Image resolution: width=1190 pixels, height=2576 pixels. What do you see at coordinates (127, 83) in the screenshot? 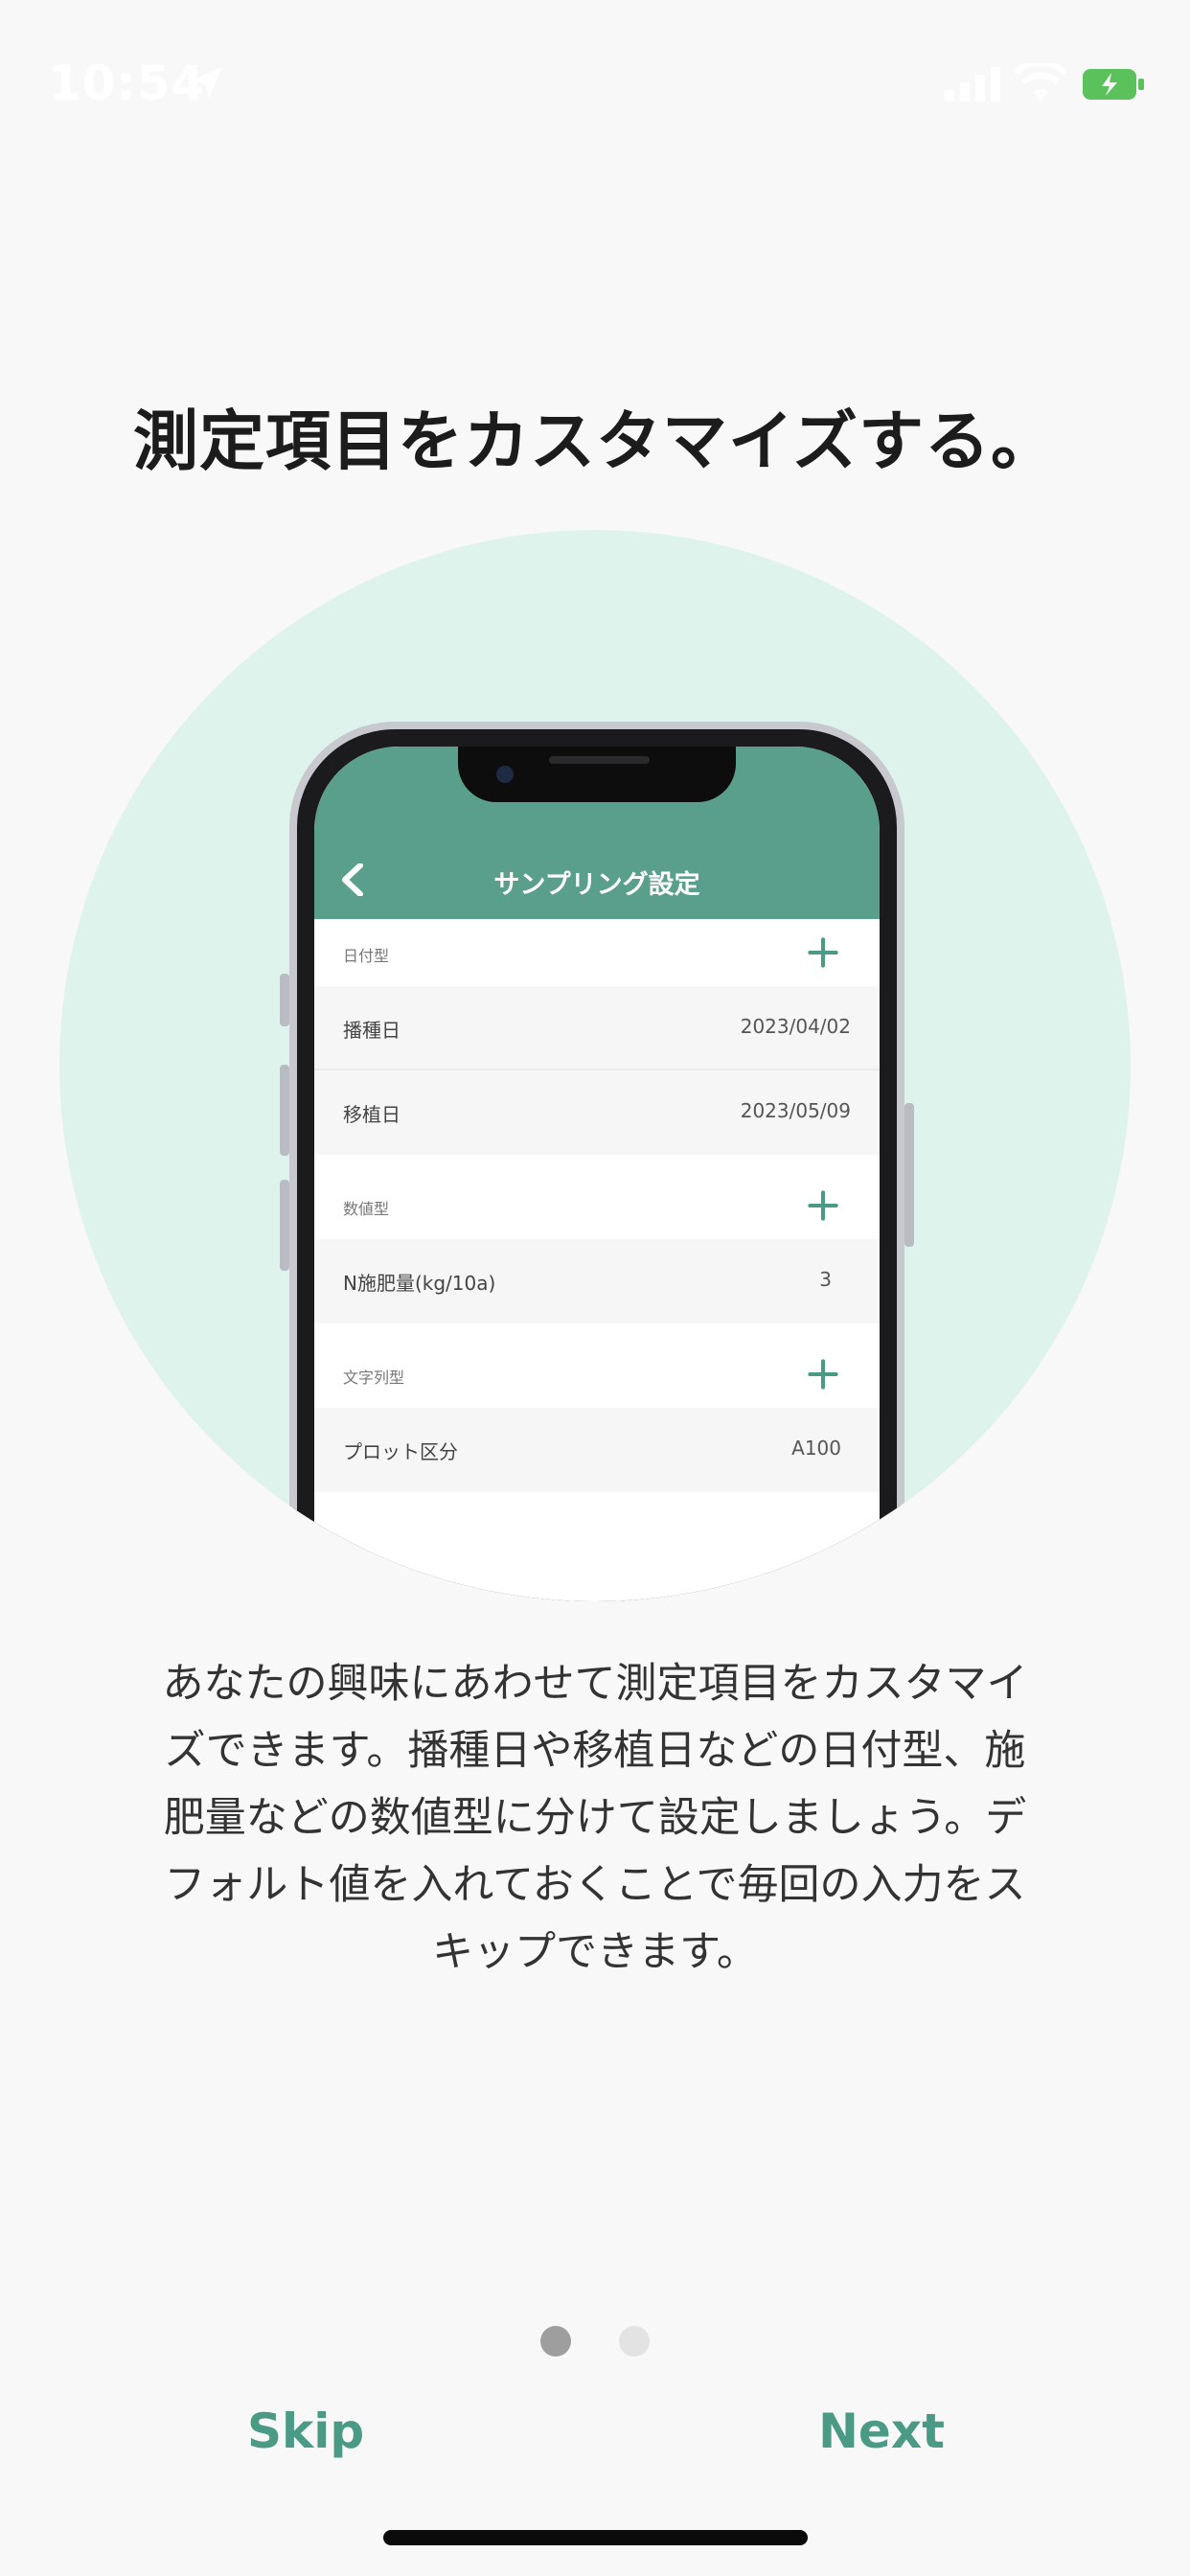
I see `status-time: 10:54` at bounding box center [127, 83].